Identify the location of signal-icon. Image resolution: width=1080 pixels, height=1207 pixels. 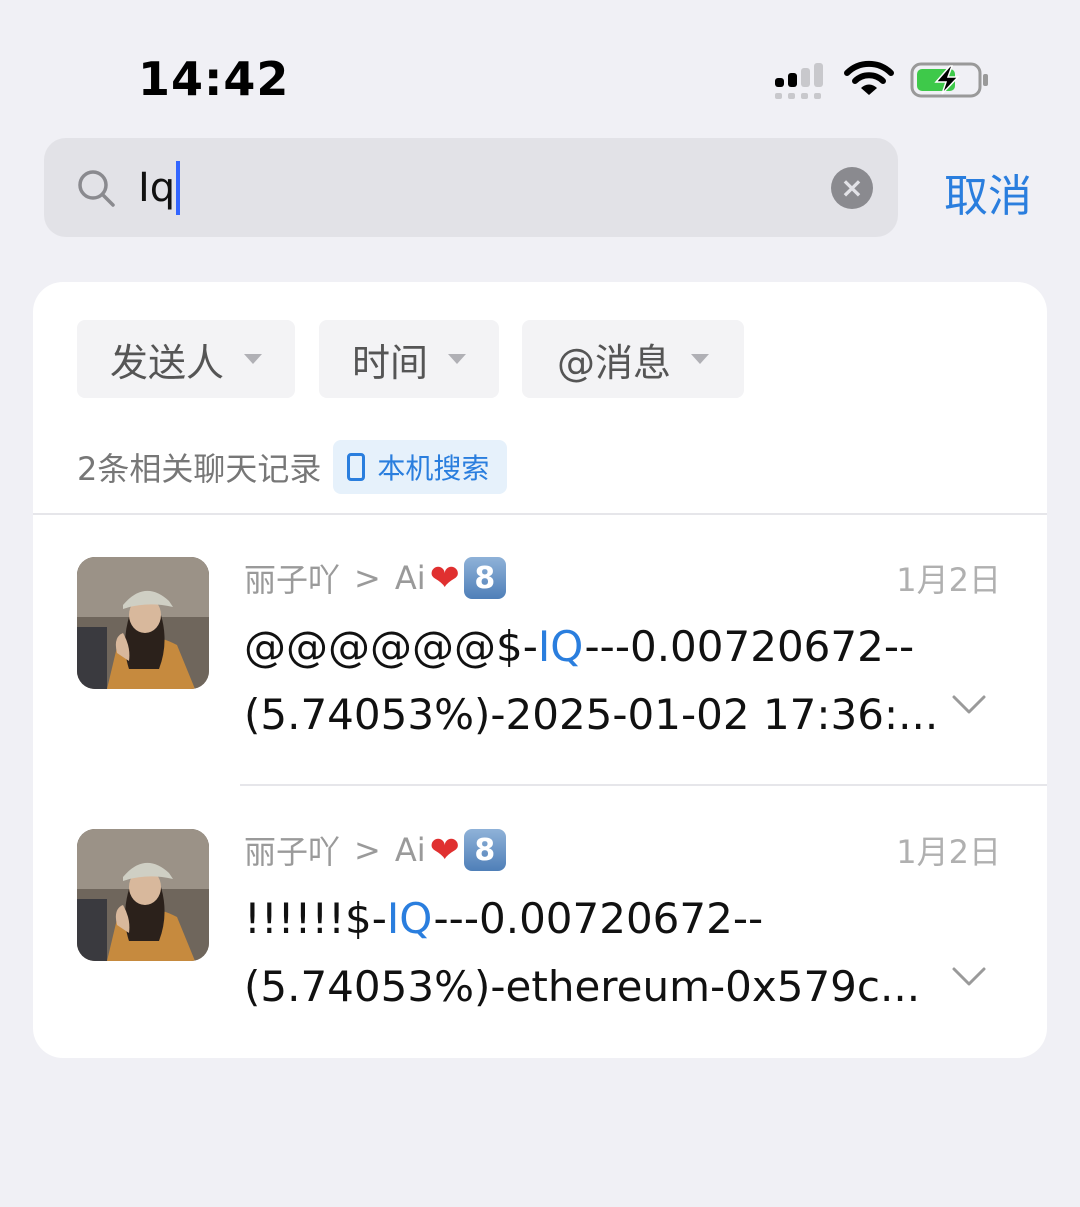
(799, 81).